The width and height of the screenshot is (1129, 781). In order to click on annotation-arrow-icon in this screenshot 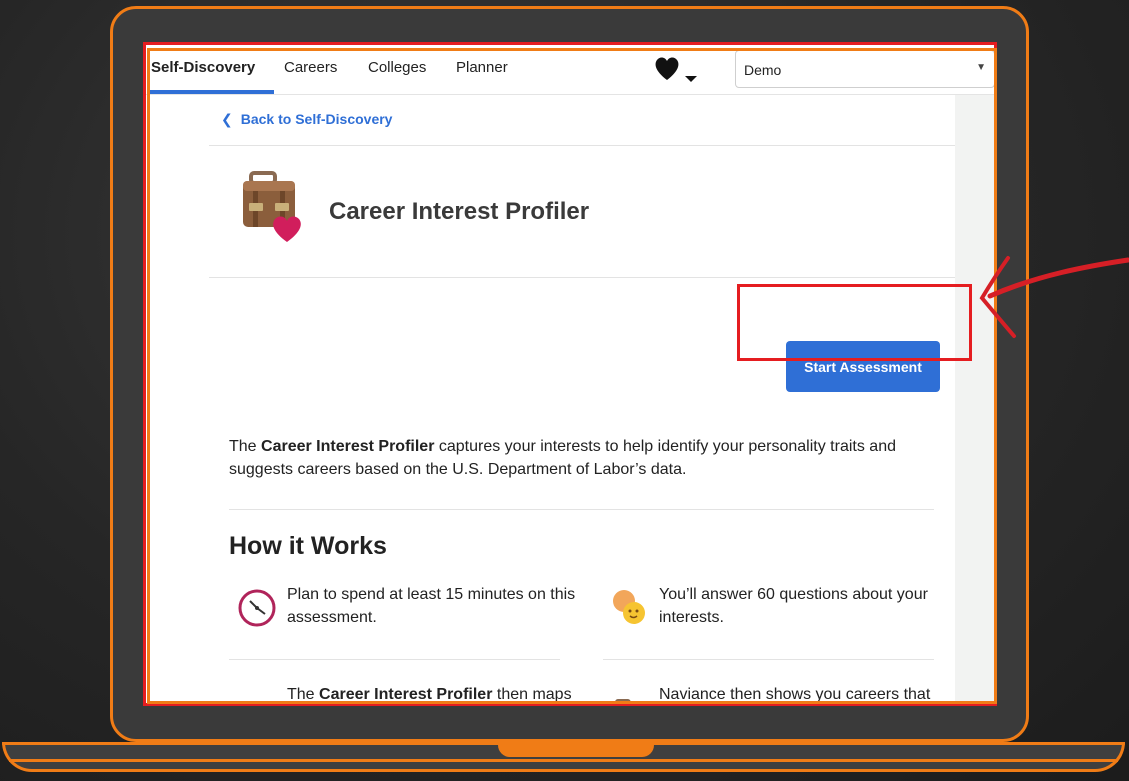, I will do `click(1054, 297)`.